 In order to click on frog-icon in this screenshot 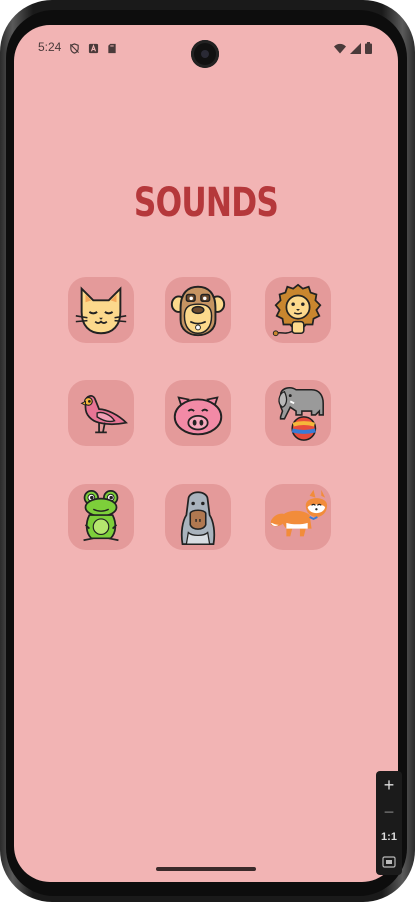, I will do `click(101, 515)`.